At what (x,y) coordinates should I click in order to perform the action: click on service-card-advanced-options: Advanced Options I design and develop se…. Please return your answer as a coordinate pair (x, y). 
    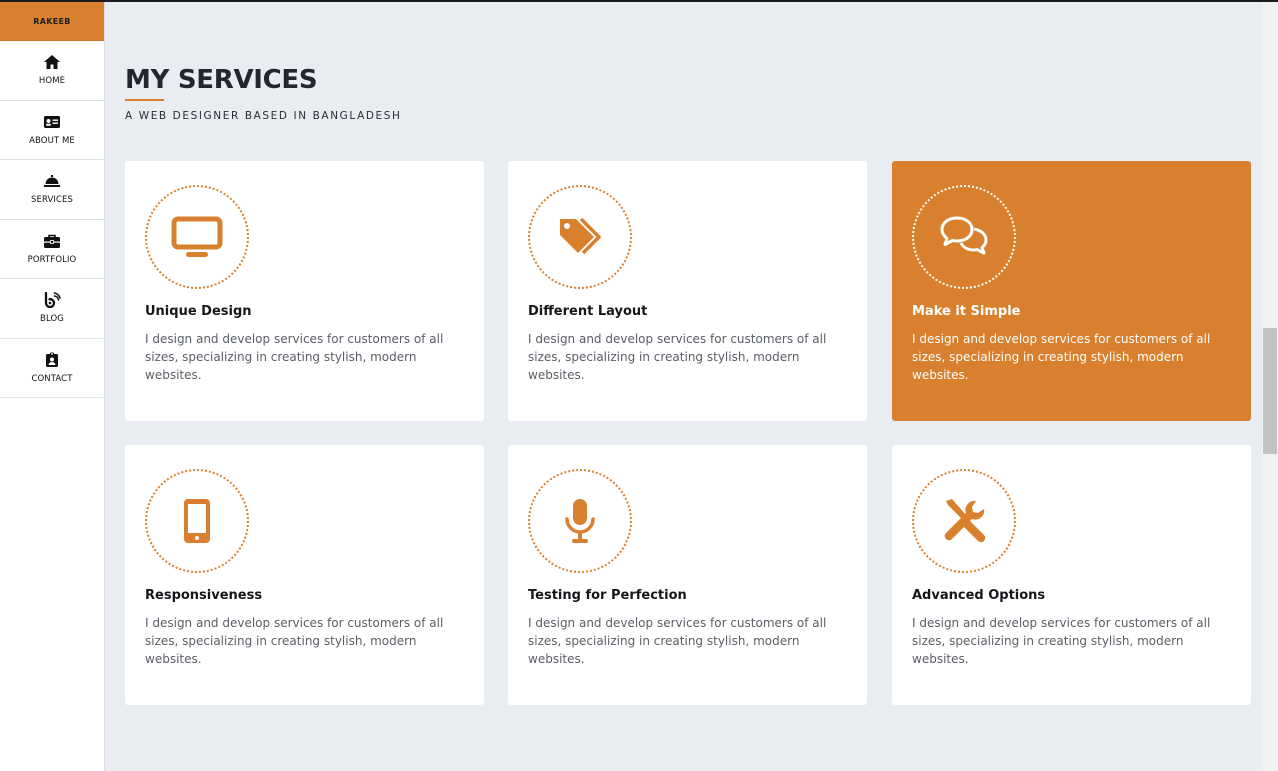
    Looking at the image, I should click on (1071, 575).